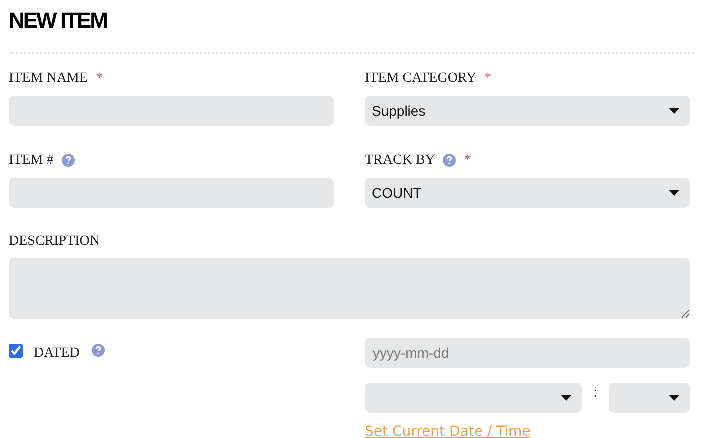 This screenshot has width=703, height=438. I want to click on field-label: DESCRIPTION, so click(55, 242).